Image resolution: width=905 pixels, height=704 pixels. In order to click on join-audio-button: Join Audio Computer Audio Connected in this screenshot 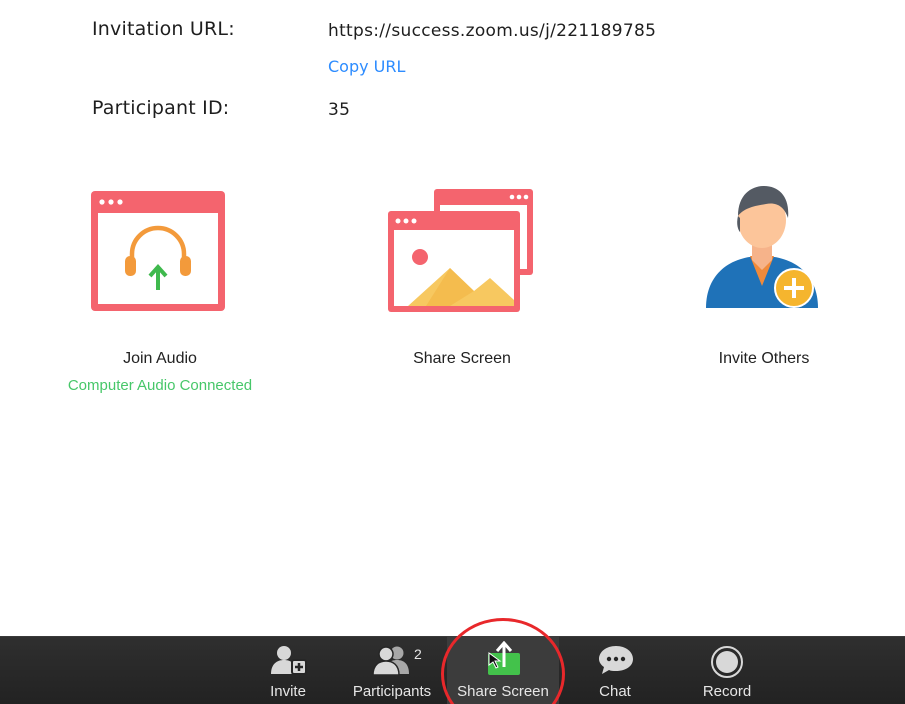, I will do `click(160, 290)`.